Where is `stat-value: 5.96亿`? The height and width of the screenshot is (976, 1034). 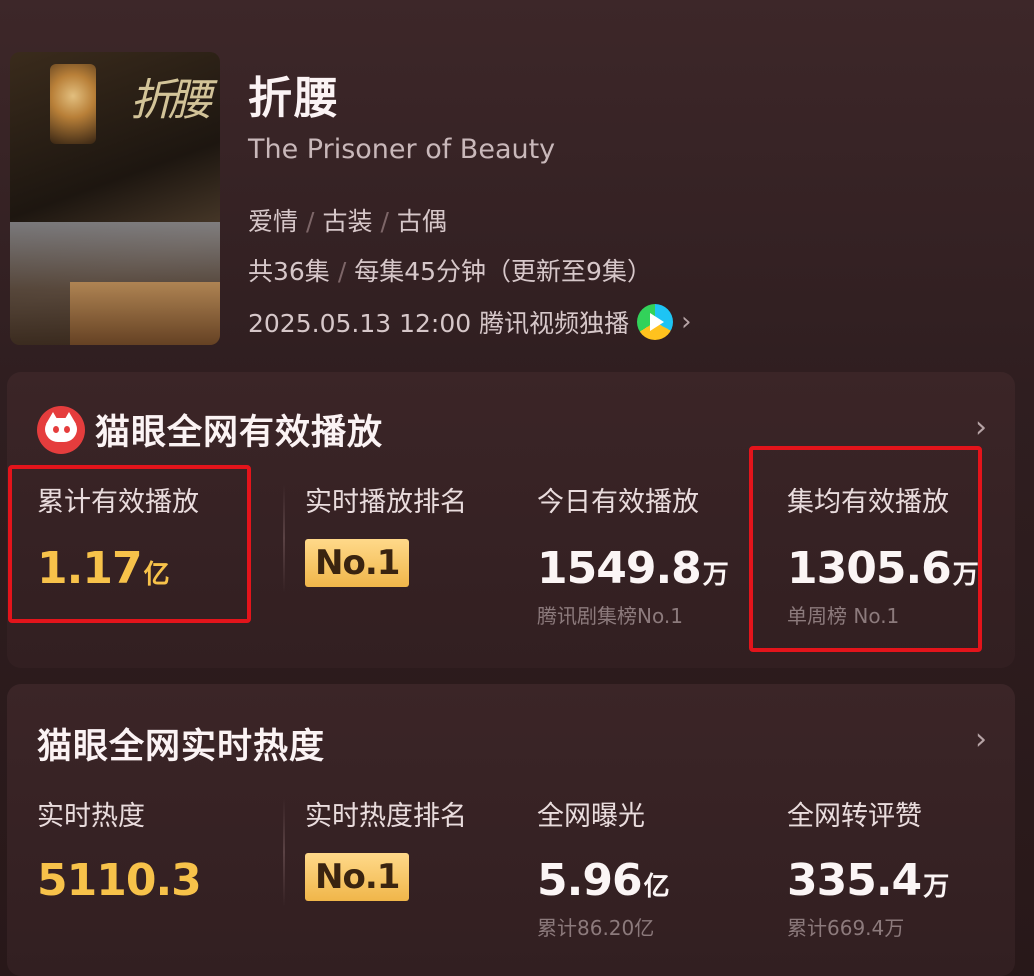
stat-value: 5.96亿 is located at coordinates (603, 880).